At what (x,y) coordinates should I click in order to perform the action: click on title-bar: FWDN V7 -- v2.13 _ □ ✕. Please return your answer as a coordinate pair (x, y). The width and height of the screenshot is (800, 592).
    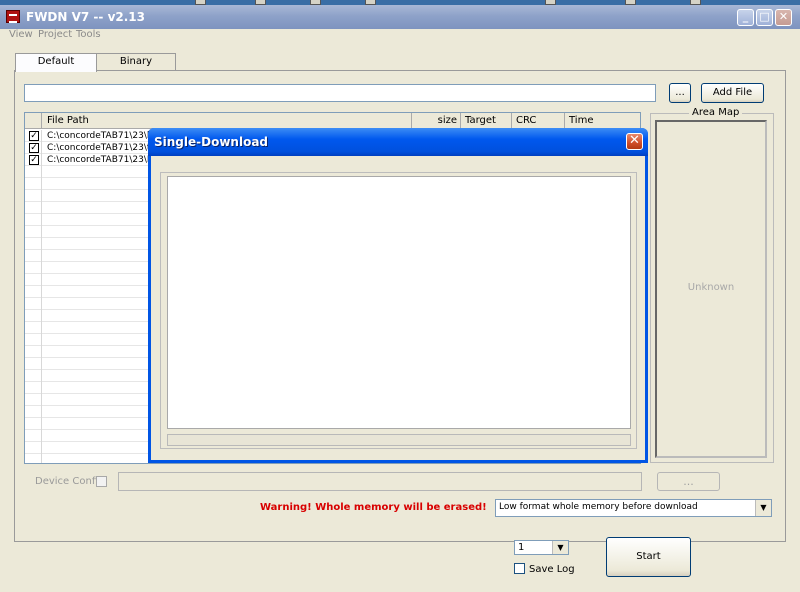
    Looking at the image, I should click on (400, 17).